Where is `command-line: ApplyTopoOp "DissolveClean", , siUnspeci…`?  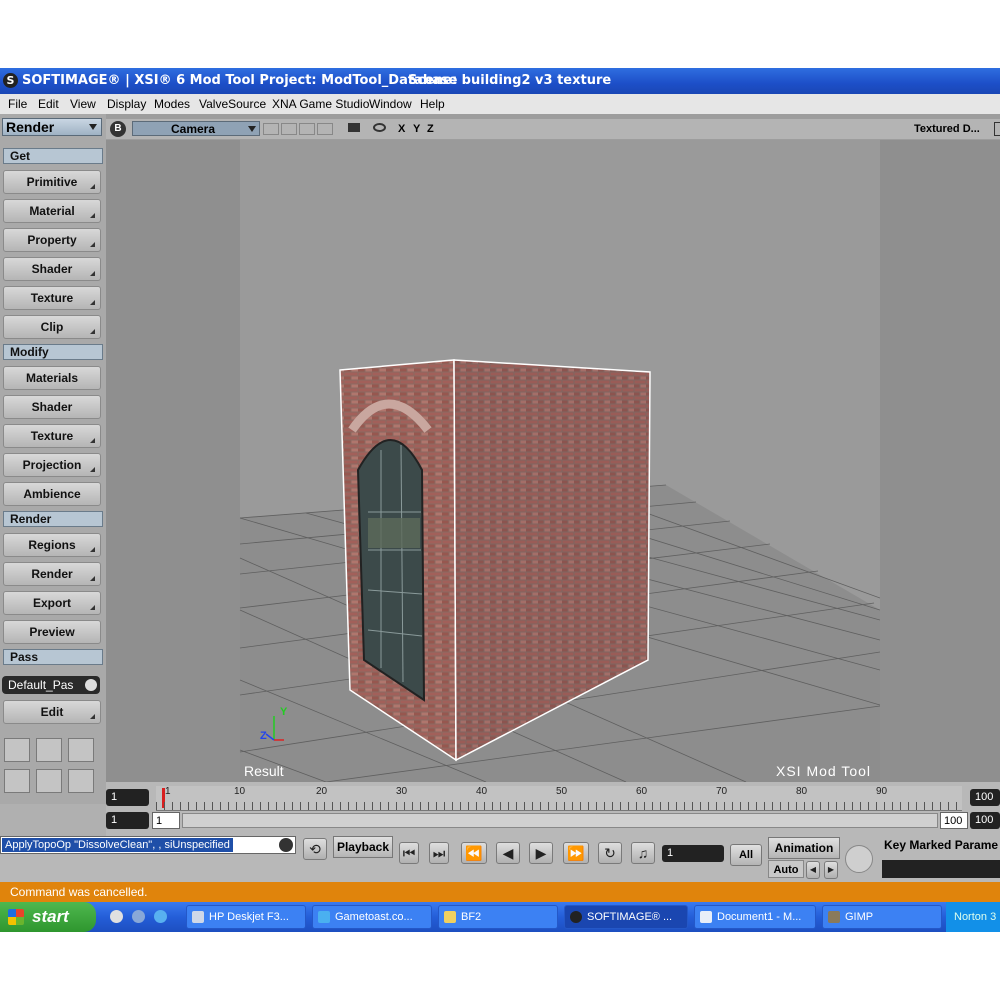
command-line: ApplyTopoOp "DissolveClean", , siUnspeci… is located at coordinates (148, 845).